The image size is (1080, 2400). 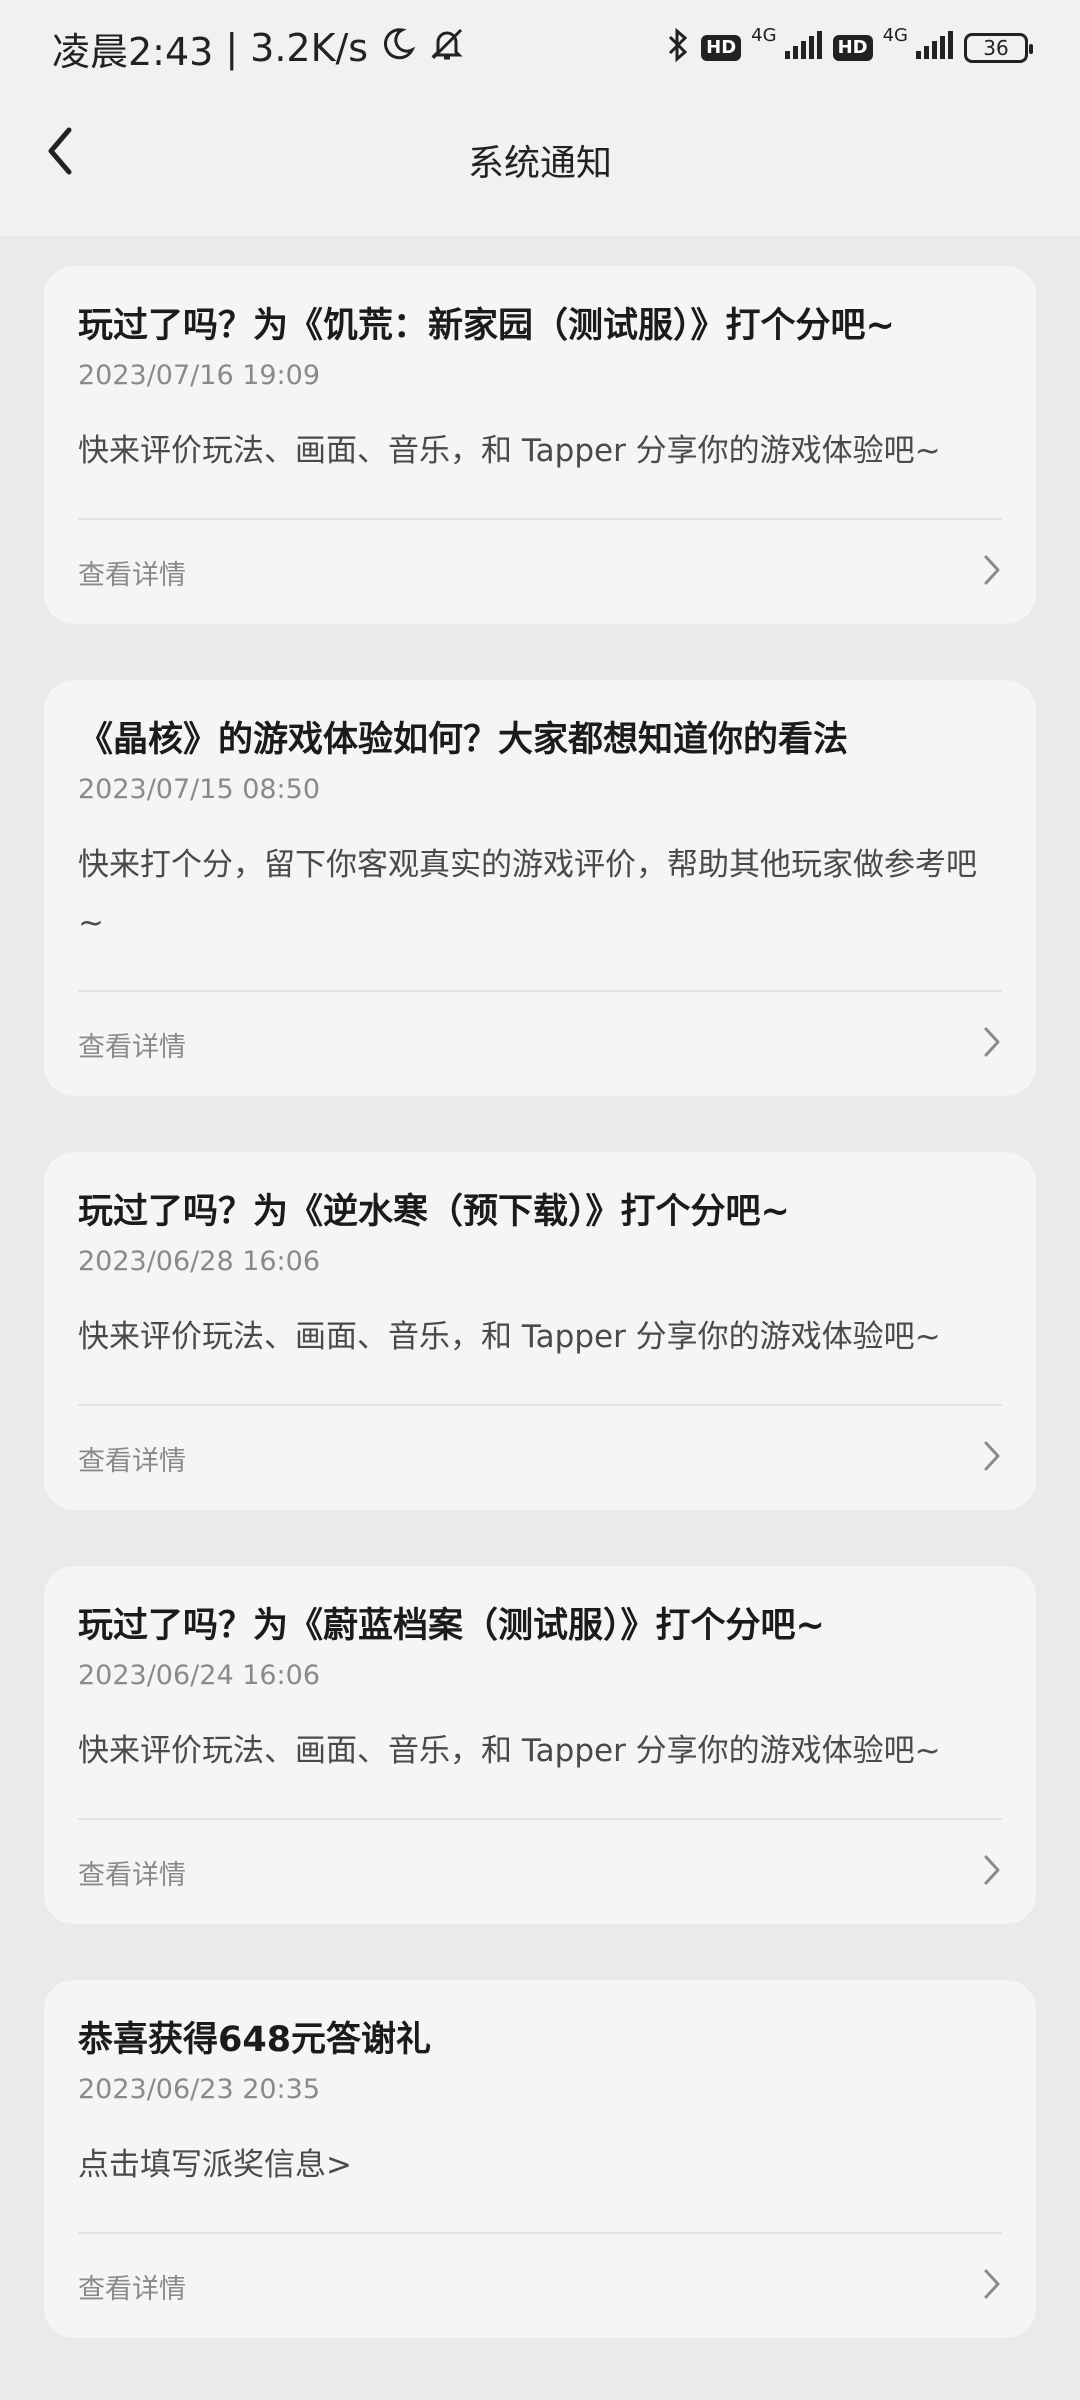 I want to click on status-right: HD 4G HD 4G 36, so click(x=849, y=47).